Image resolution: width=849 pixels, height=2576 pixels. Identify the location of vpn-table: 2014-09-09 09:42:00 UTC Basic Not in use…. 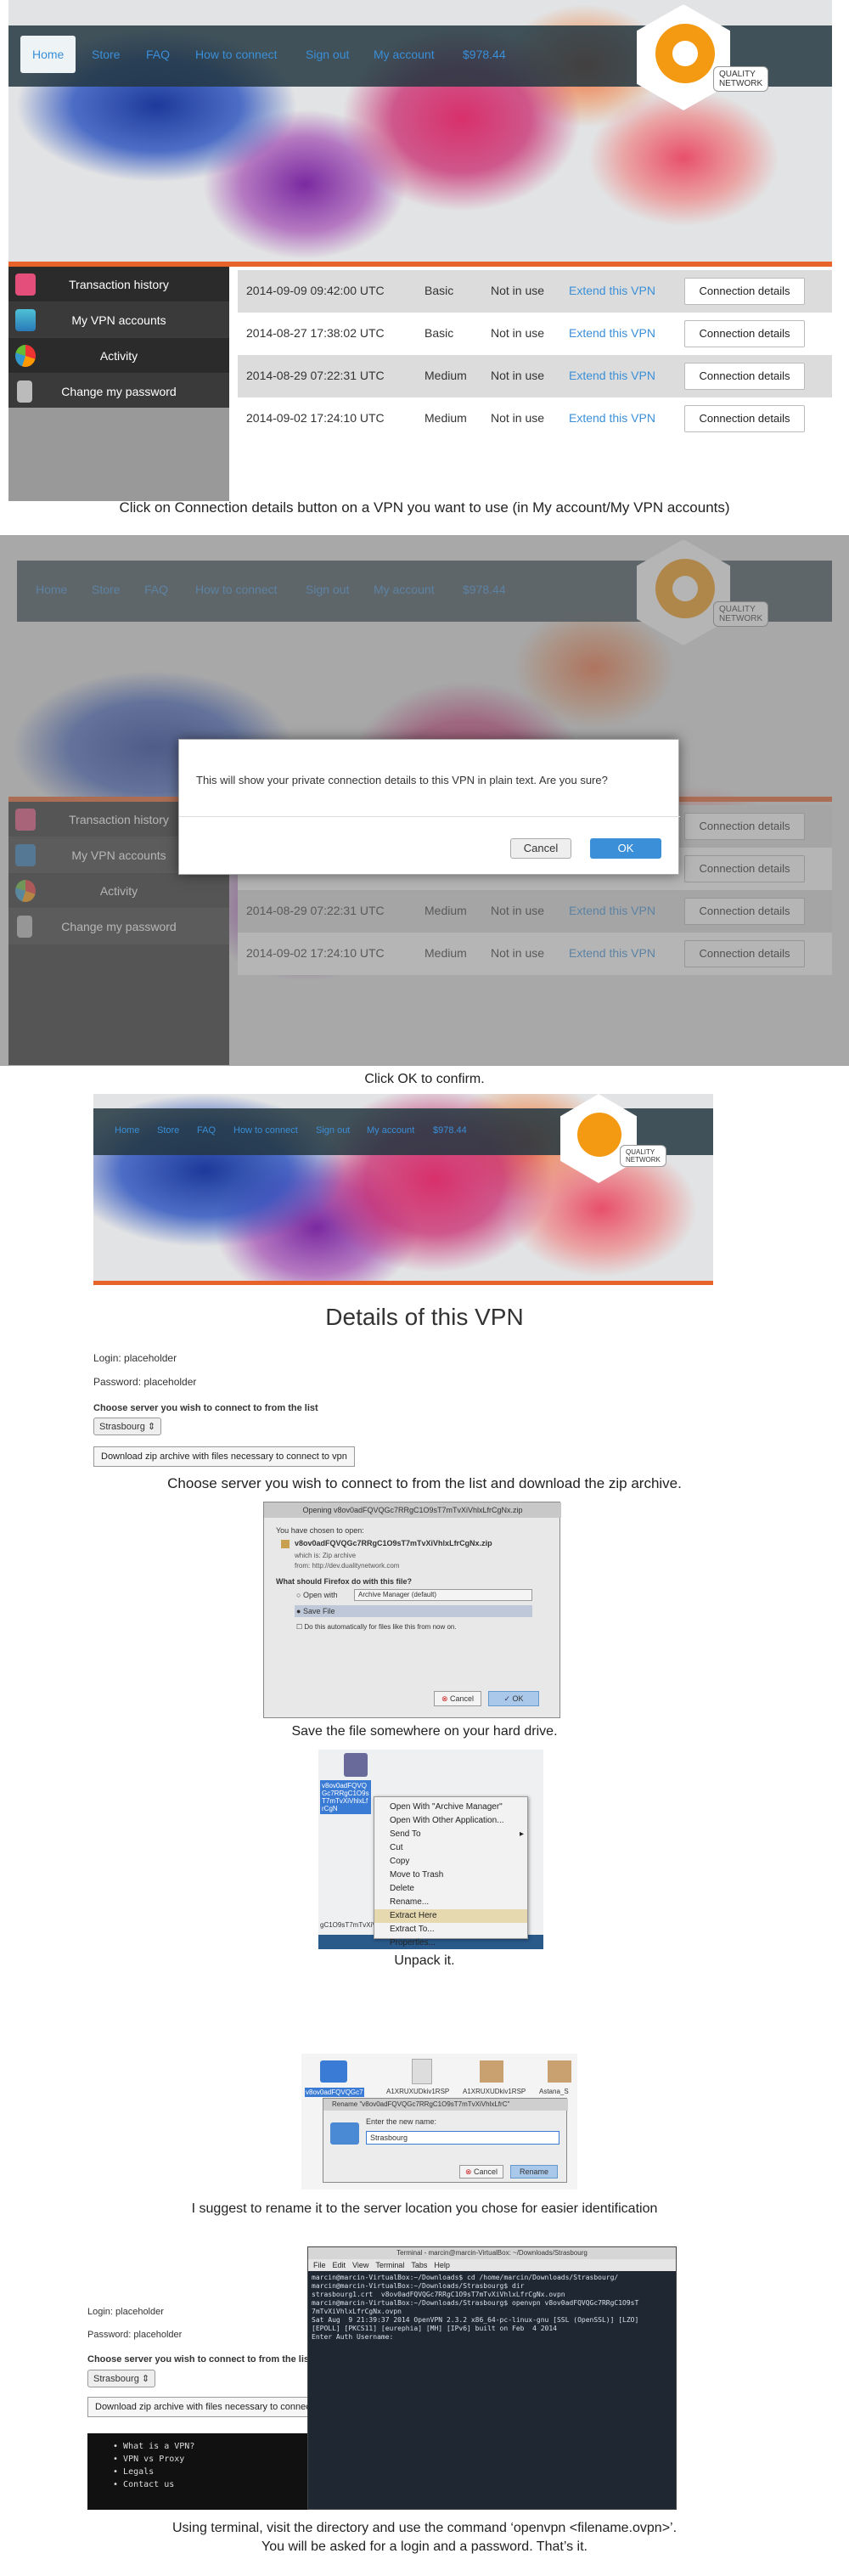
(535, 356).